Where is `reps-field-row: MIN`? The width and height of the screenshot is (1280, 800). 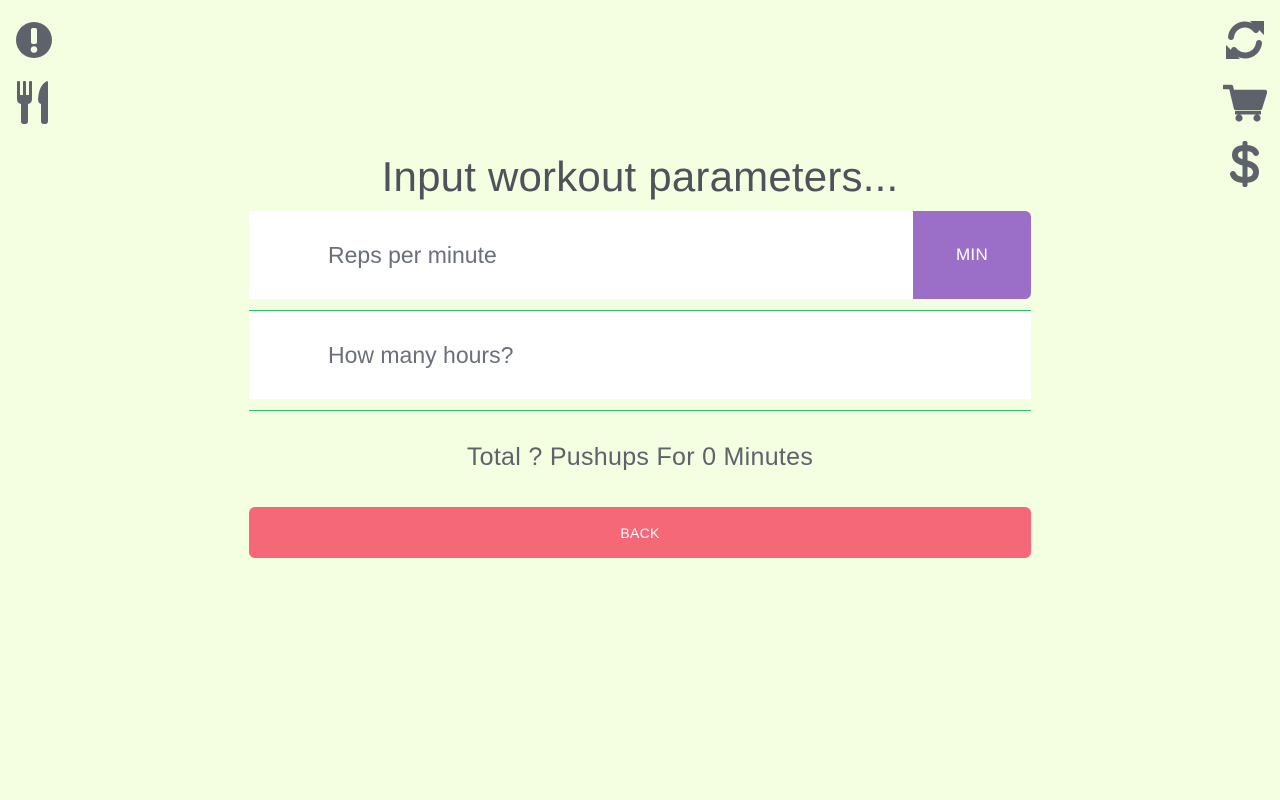 reps-field-row: MIN is located at coordinates (640, 255).